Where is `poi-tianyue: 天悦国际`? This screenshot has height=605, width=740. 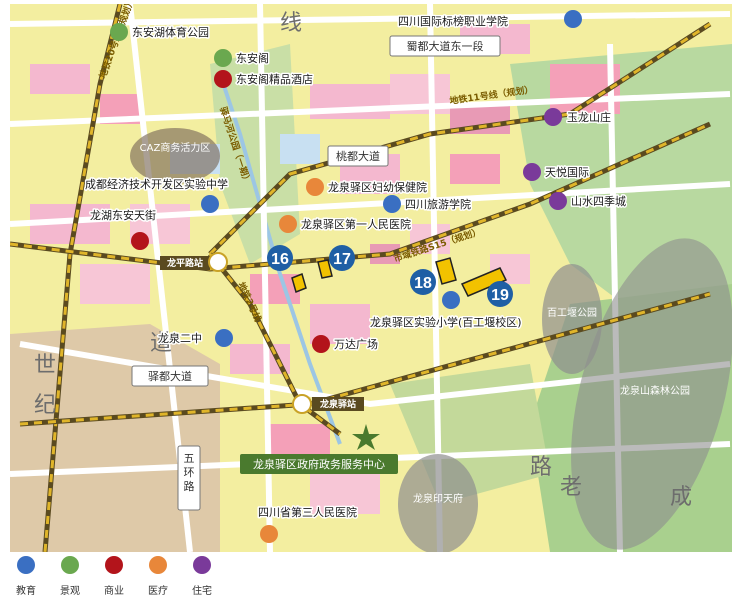
poi-tianyue: 天悦国际 is located at coordinates (557, 172).